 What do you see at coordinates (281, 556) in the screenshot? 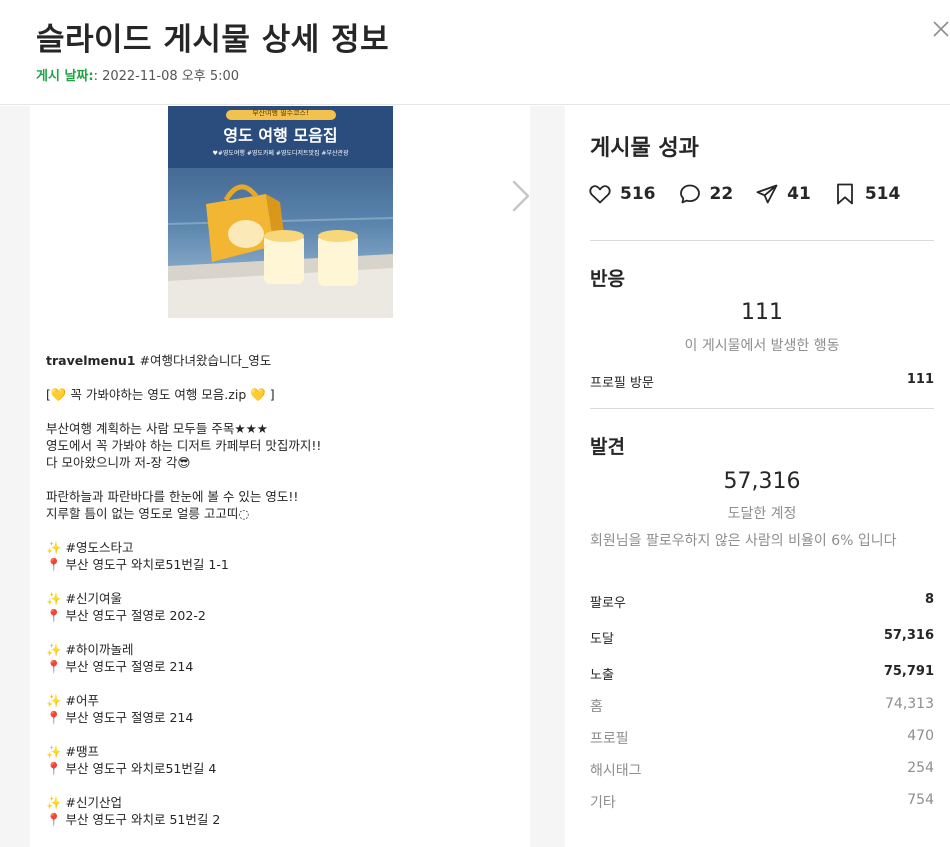
I see `caption-place: ✨ #영도스타고 📍 부산 영도구 와치로51번길 1-1` at bounding box center [281, 556].